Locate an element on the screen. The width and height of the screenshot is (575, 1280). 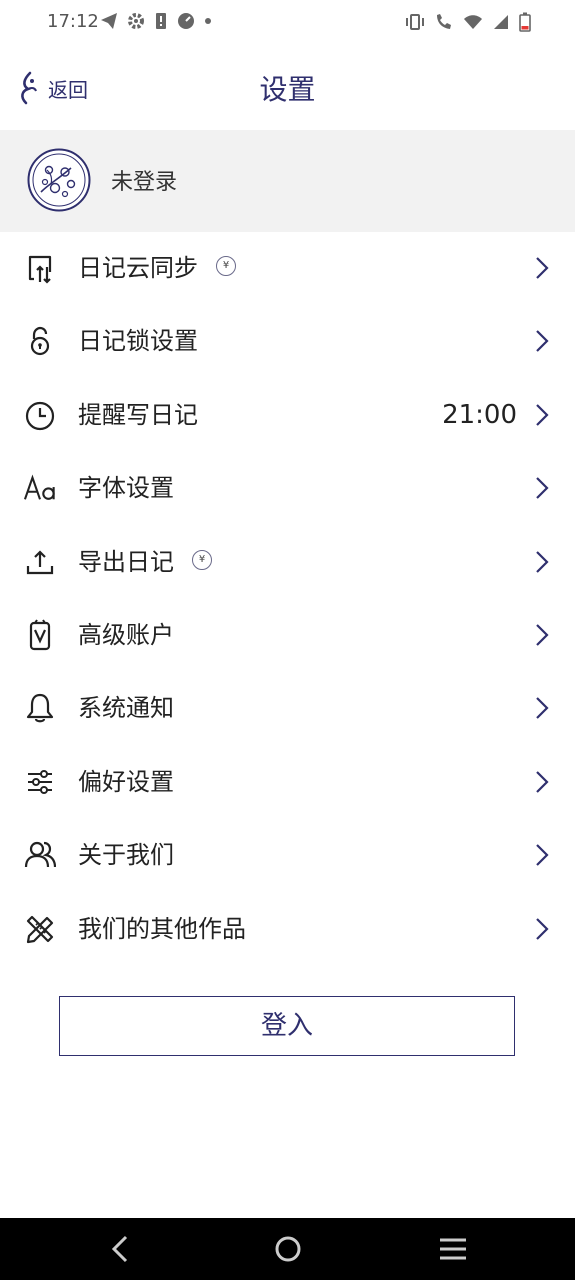
wifi-icon is located at coordinates (473, 22).